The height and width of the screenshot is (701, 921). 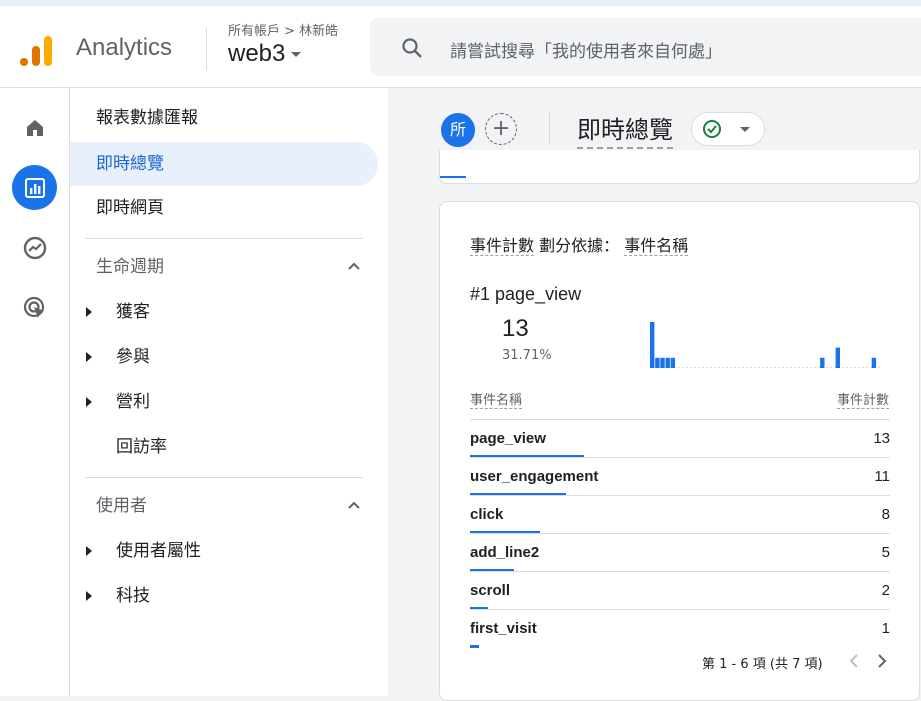 I want to click on event-count-cell: 13, so click(x=881, y=438).